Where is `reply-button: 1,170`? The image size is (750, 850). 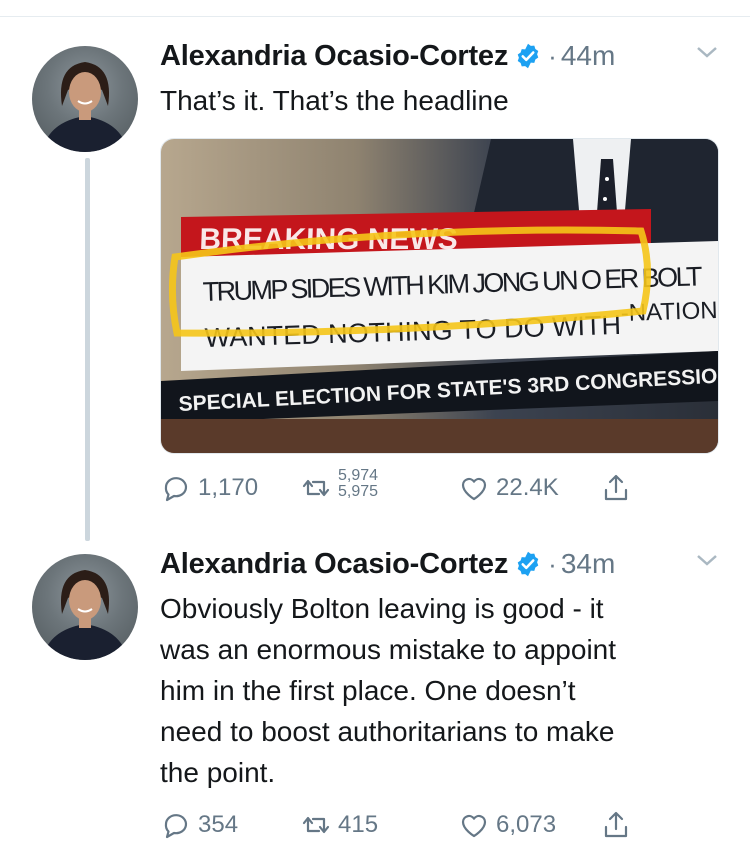
reply-button: 1,170 is located at coordinates (209, 488).